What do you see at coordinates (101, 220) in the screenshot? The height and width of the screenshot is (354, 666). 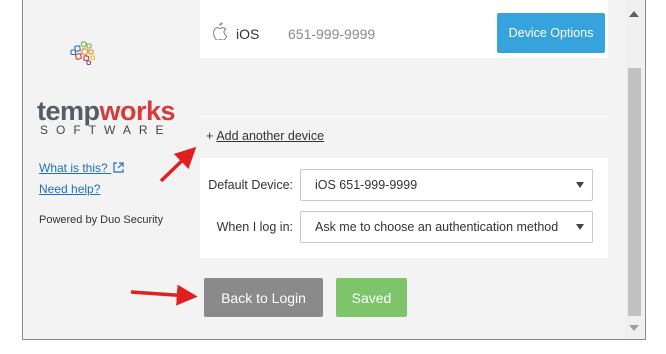 I see `powered-by-text: Powered by Duo Security` at bounding box center [101, 220].